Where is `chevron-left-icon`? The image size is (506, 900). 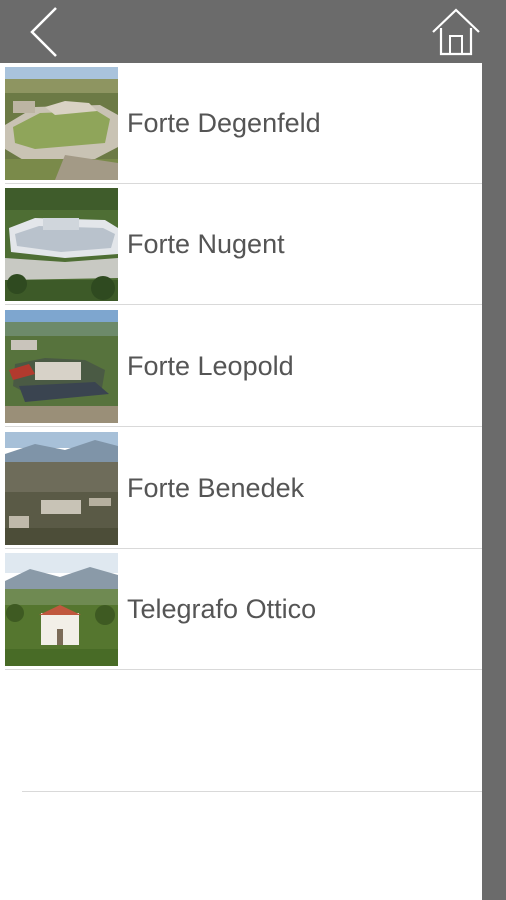
chevron-left-icon is located at coordinates (43, 32).